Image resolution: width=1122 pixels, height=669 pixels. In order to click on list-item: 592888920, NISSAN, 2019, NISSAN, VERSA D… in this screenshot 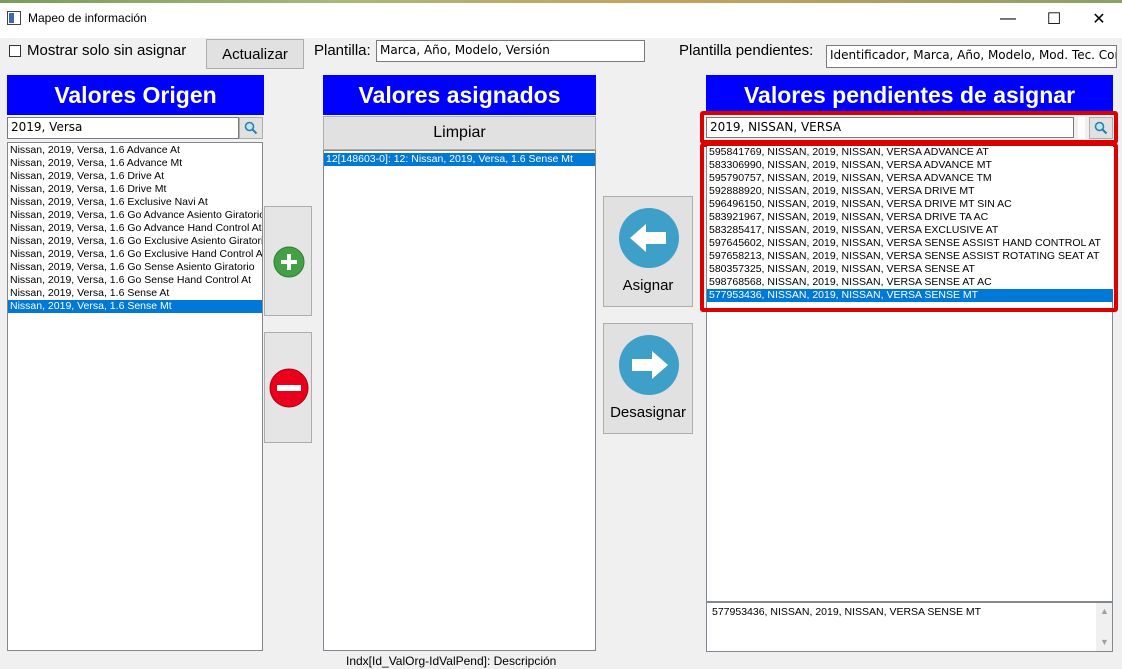, I will do `click(910, 191)`.